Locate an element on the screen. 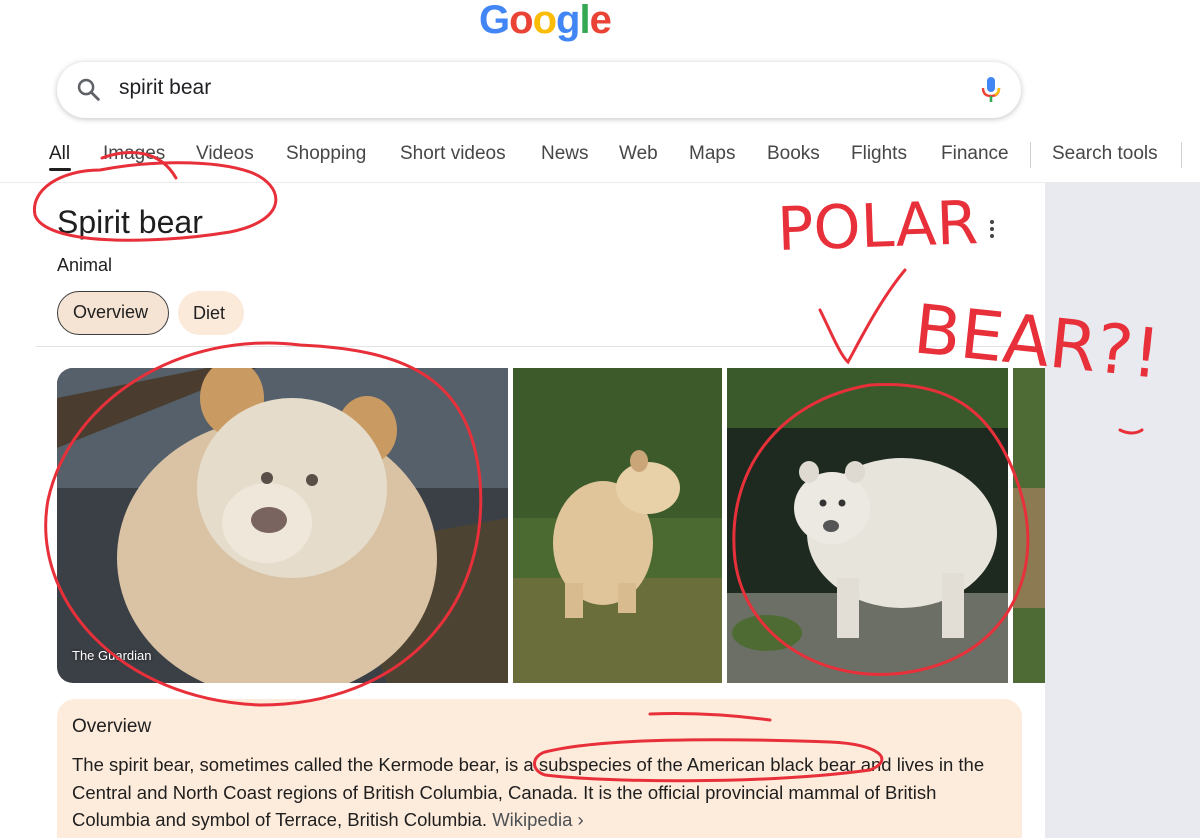 The width and height of the screenshot is (1200, 838). knowledge-panel-title: Spirit bear is located at coordinates (130, 222).